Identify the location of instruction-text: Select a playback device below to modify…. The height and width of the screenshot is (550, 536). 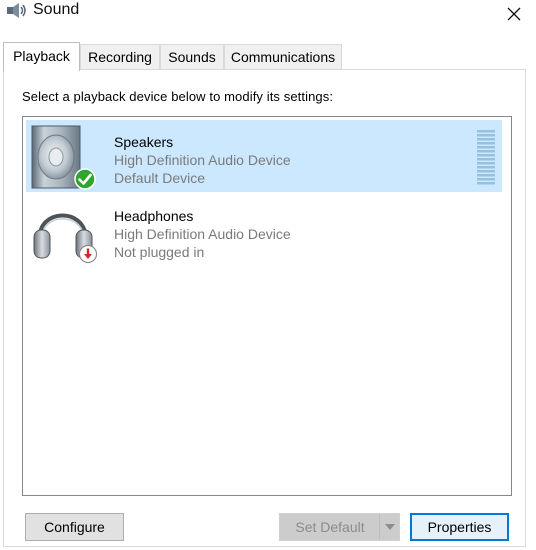
(178, 96).